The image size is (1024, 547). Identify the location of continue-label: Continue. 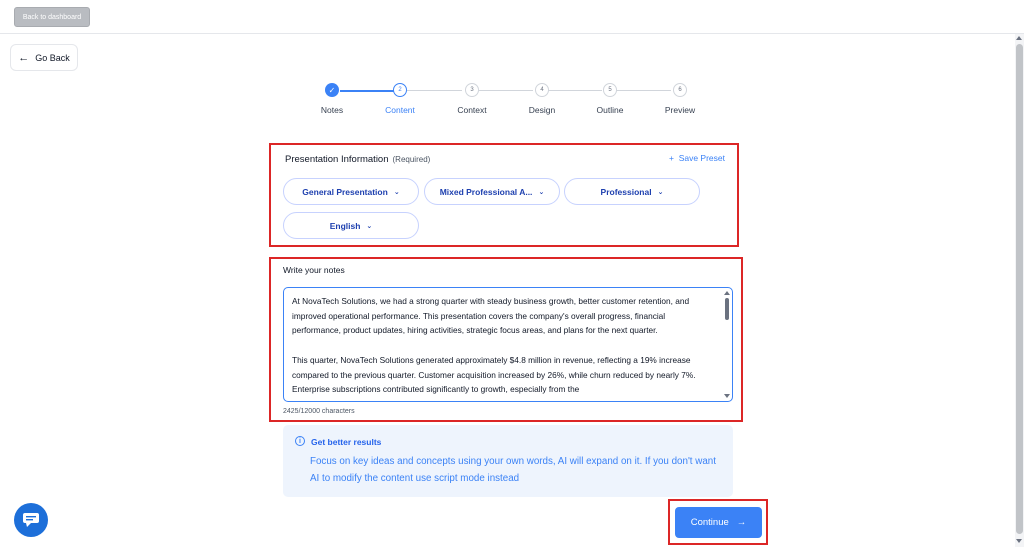
(709, 522).